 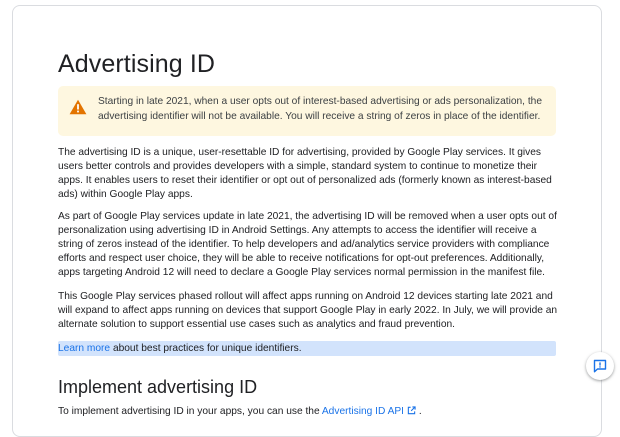 What do you see at coordinates (158, 387) in the screenshot?
I see `section-title: Implement advertising ID` at bounding box center [158, 387].